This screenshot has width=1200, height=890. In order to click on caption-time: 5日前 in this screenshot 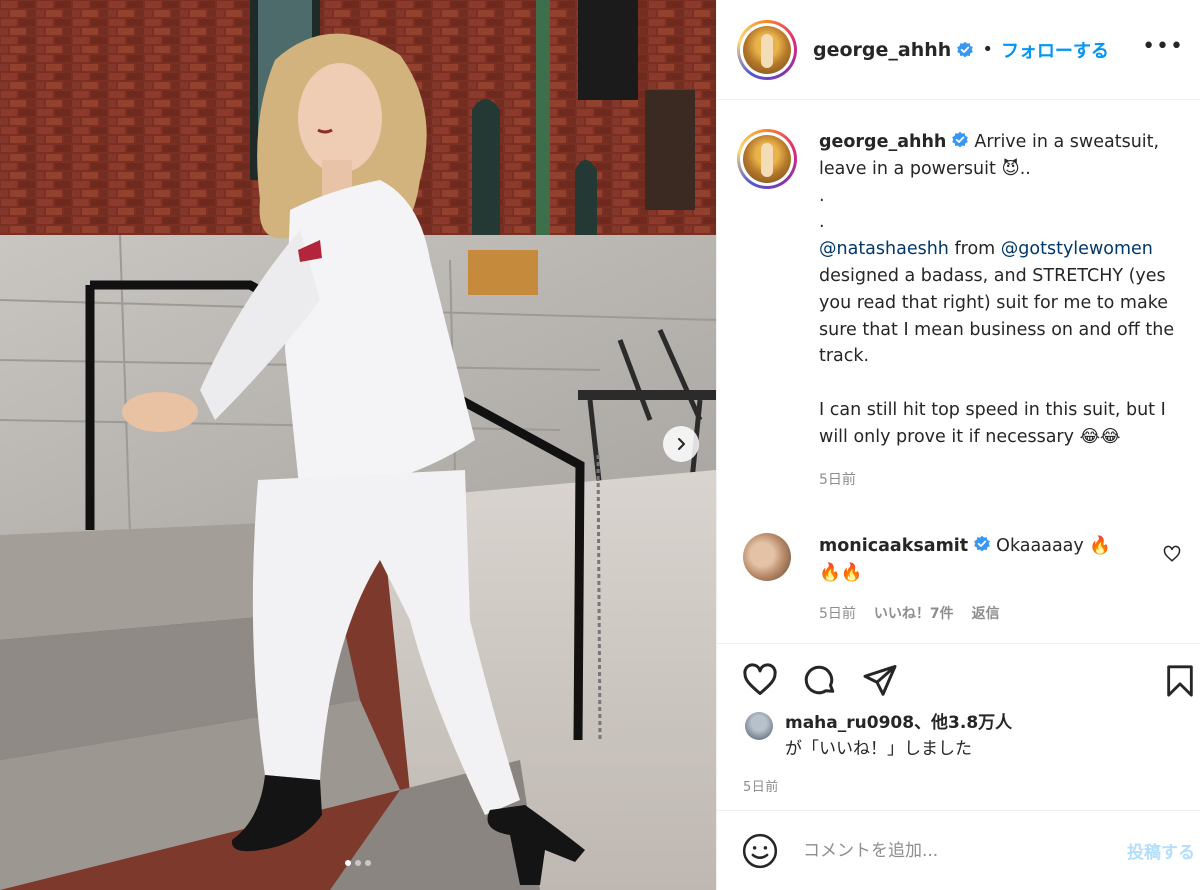, I will do `click(1004, 480)`.